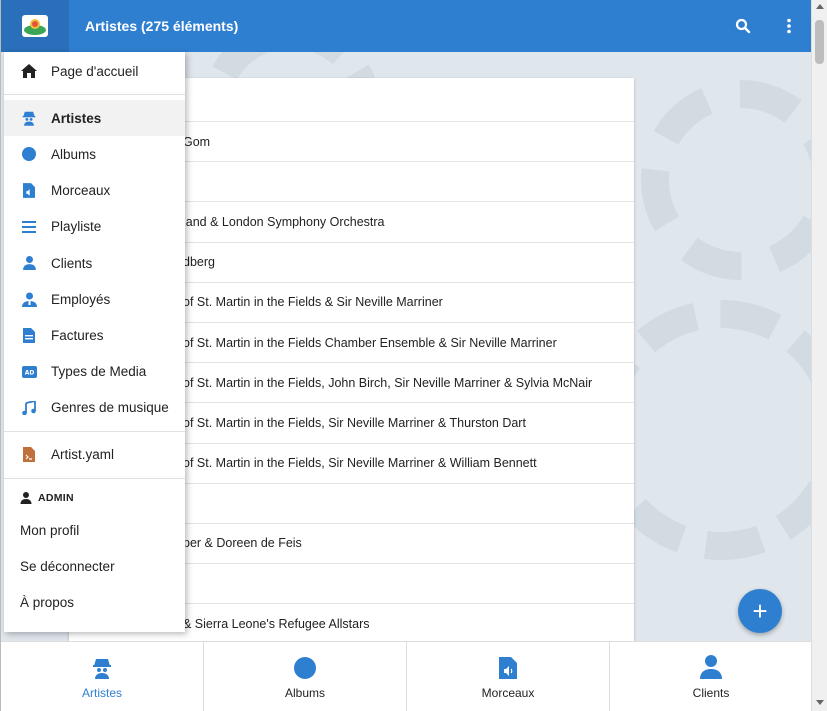 Image resolution: width=827 pixels, height=711 pixels. I want to click on more-options-button, so click(788, 26).